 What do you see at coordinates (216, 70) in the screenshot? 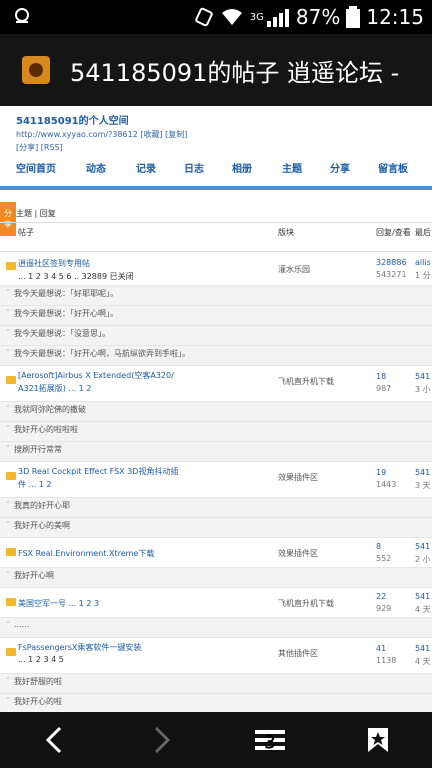
I see `browser-title-bar: 541185091的帖子 逍遥论坛 -` at bounding box center [216, 70].